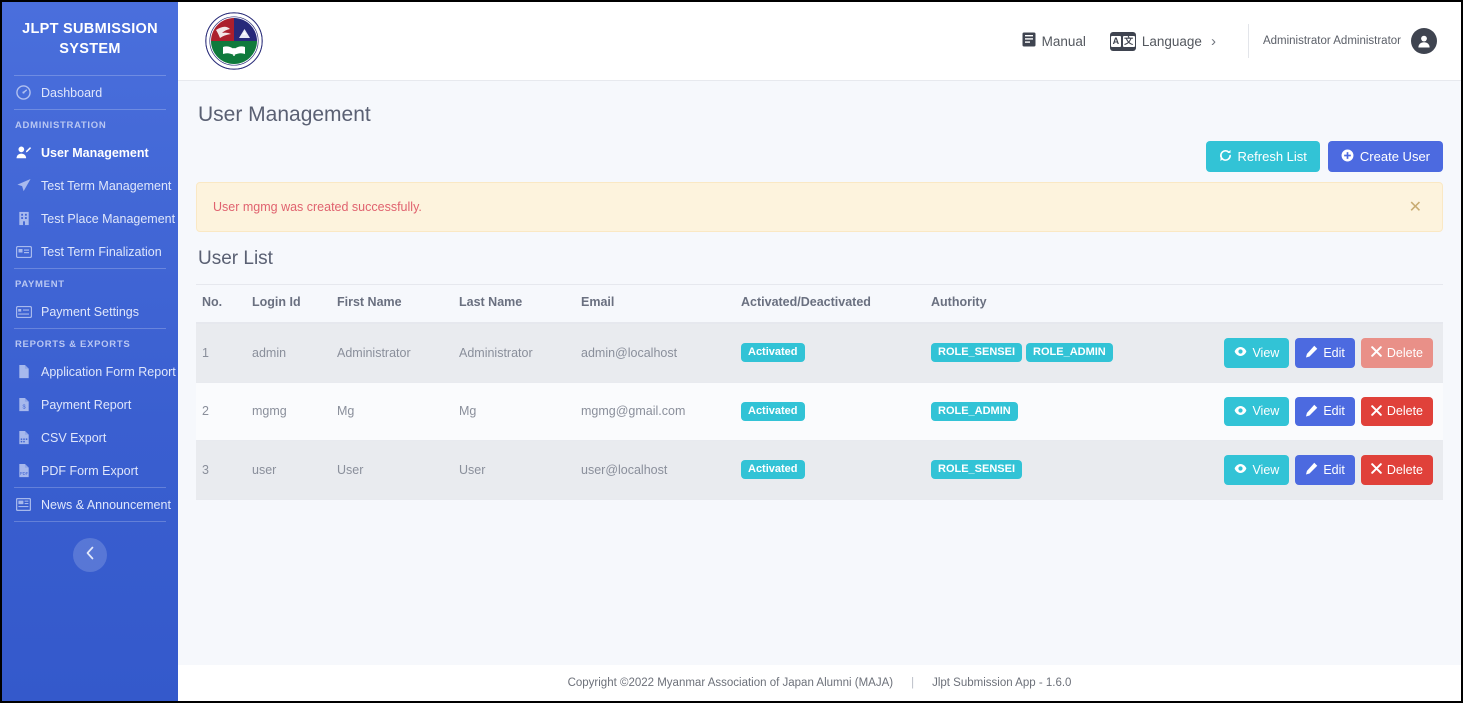 The height and width of the screenshot is (703, 1463). I want to click on cell-no: 1, so click(221, 353).